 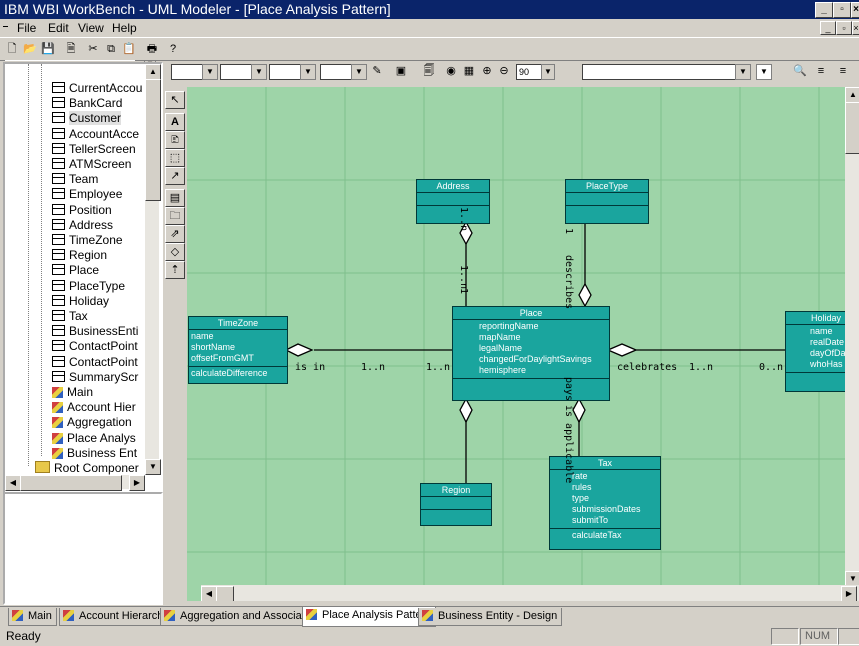 What do you see at coordinates (94, 407) in the screenshot?
I see `tree-item: Account Hier` at bounding box center [94, 407].